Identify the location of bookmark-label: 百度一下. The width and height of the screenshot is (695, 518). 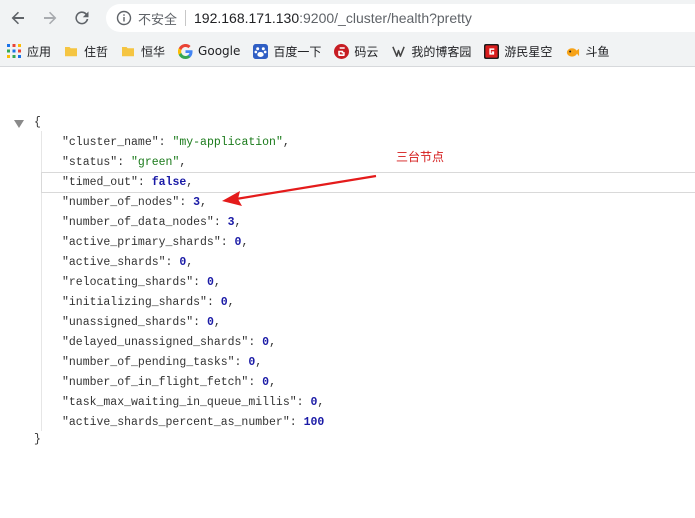
(297, 51).